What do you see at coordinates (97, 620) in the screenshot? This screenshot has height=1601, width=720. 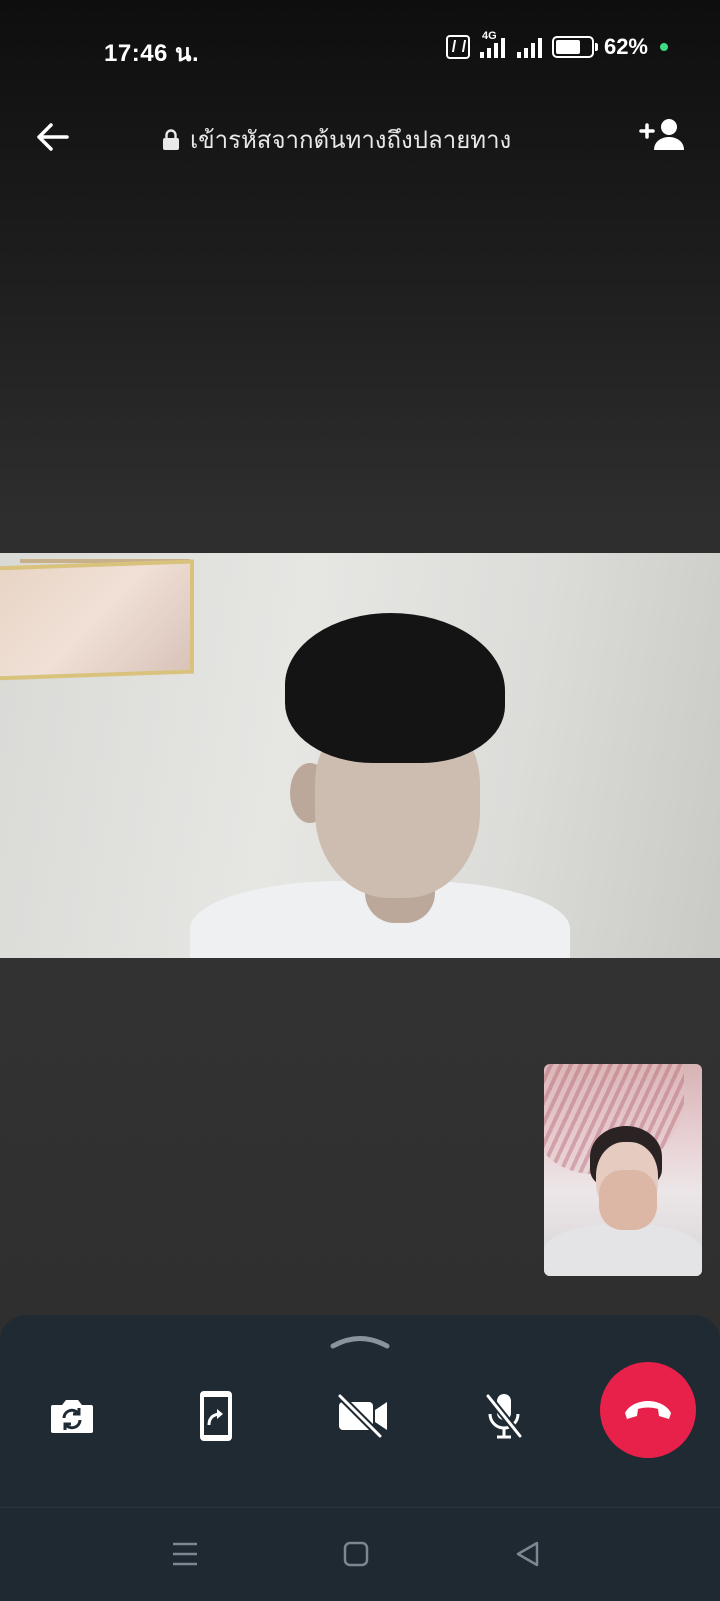 I see `wall-picture` at bounding box center [97, 620].